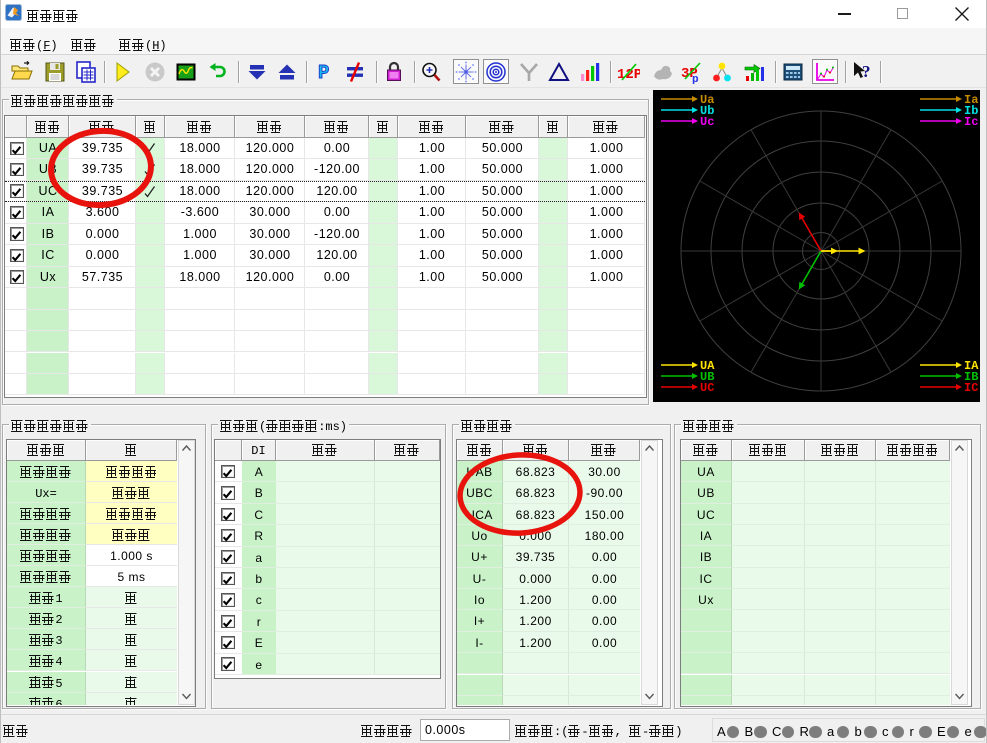 Image resolution: width=987 pixels, height=743 pixels. Describe the element at coordinates (323, 73) in the screenshot. I see `svg-text: P` at that location.